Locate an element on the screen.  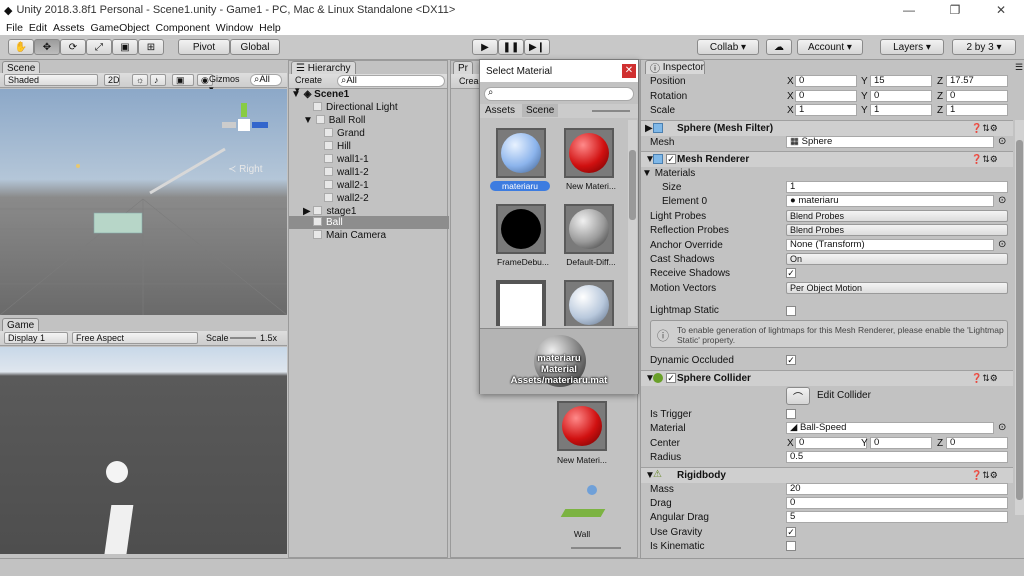
dialog-close-button: ✕ is located at coordinates (629, 71).